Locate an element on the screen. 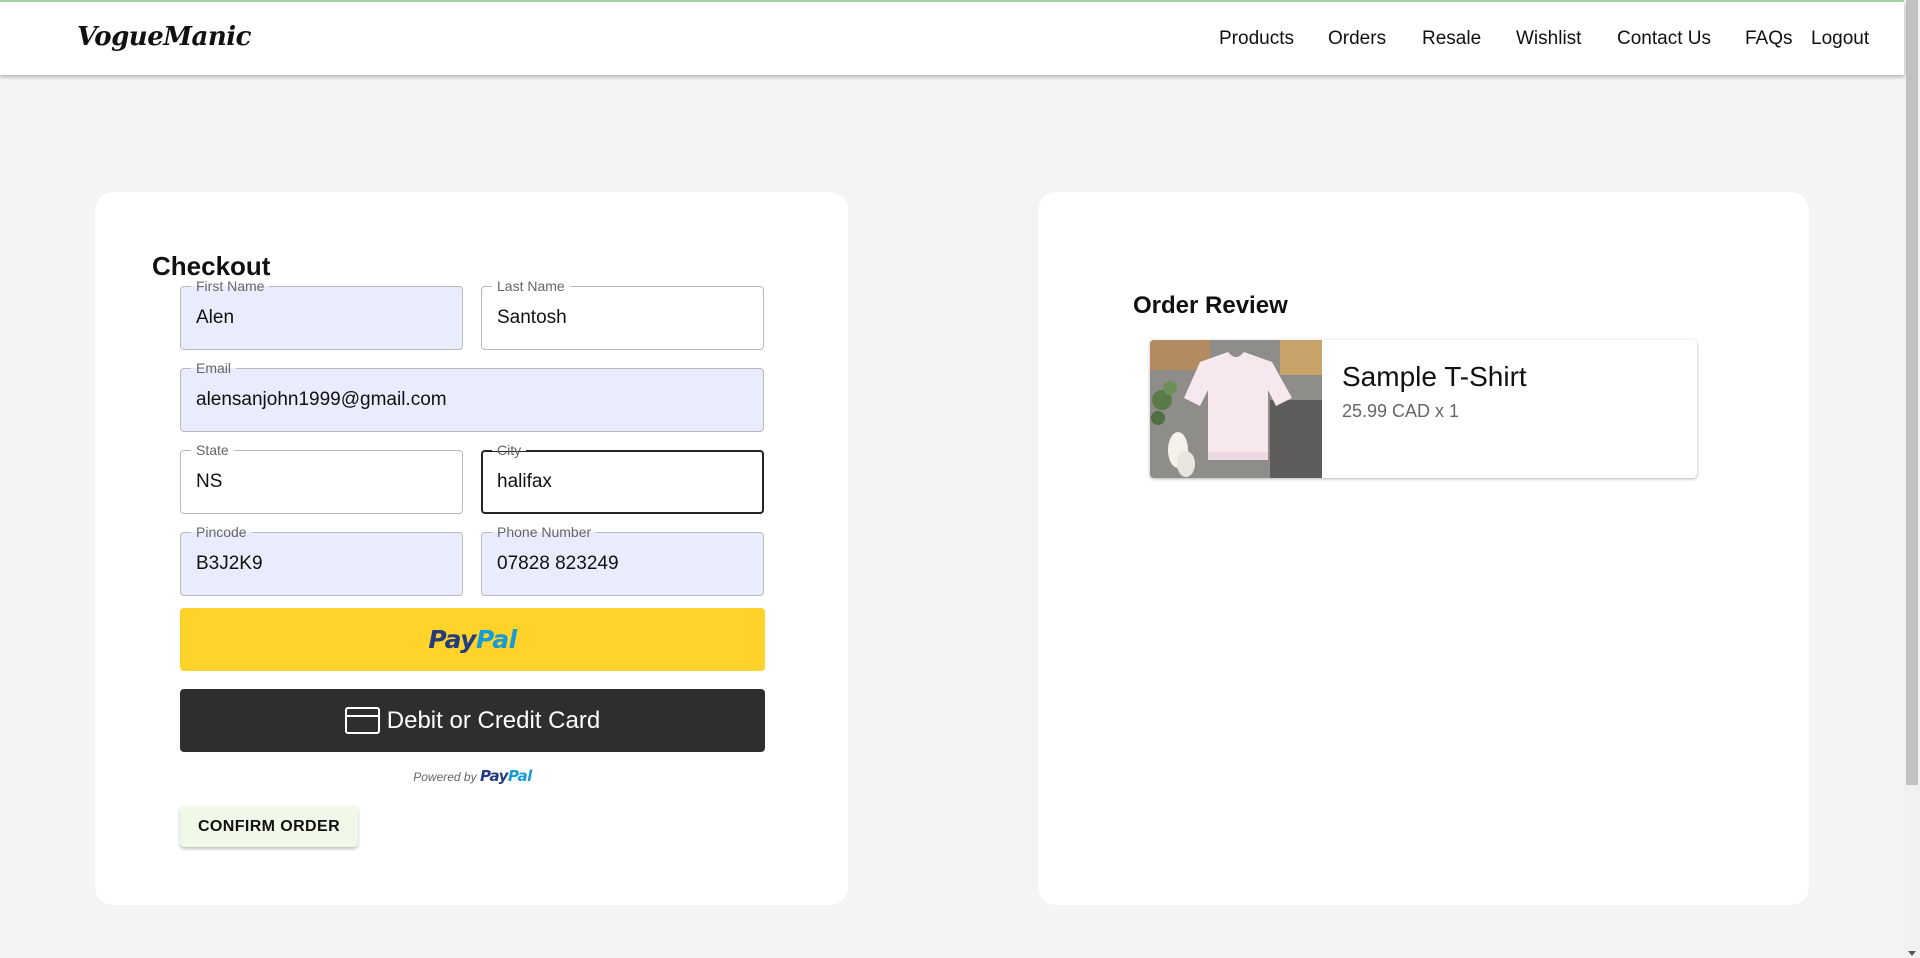 This screenshot has height=958, width=1920. page-scrollbar is located at coordinates (1912, 479).